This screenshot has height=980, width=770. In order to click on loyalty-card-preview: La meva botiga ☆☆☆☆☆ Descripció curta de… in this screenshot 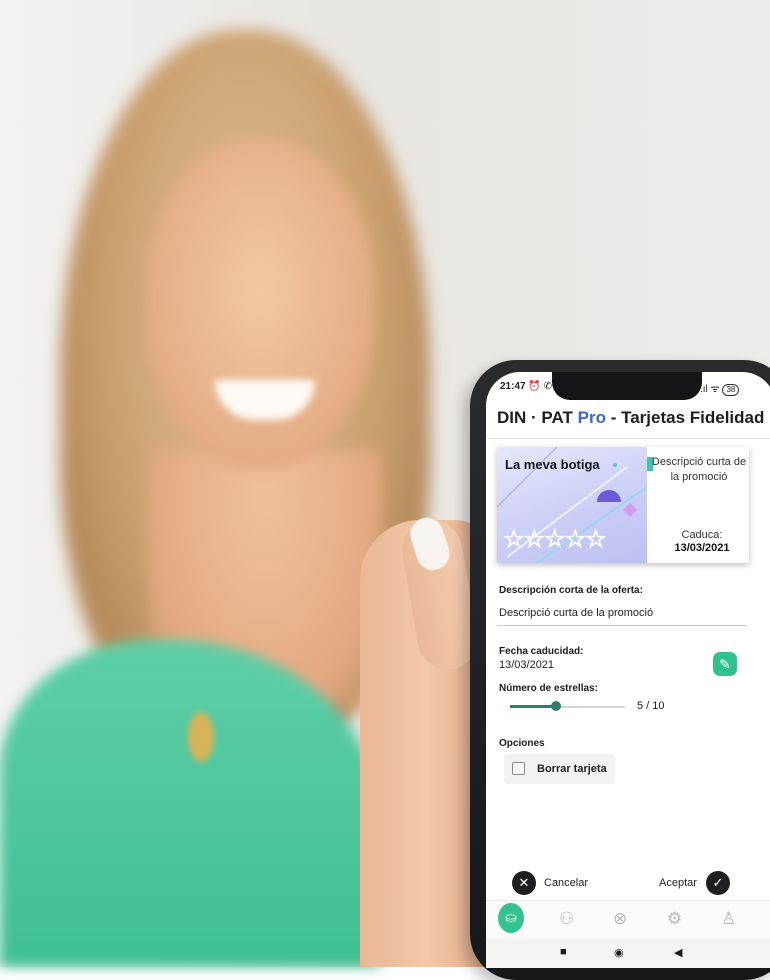, I will do `click(623, 505)`.